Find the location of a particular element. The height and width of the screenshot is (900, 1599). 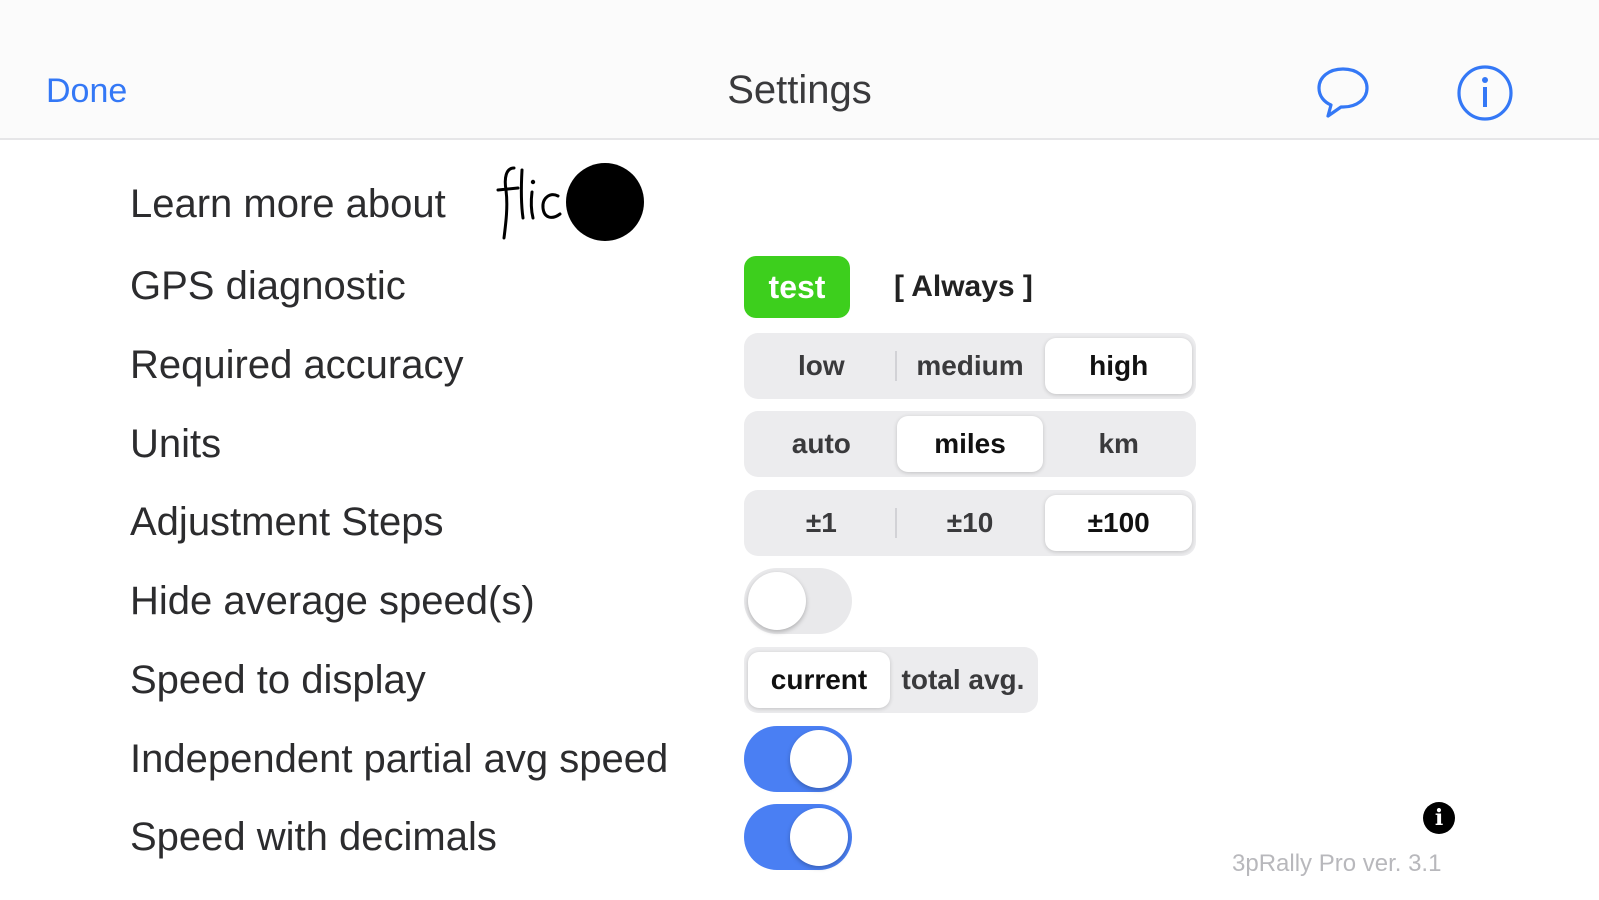

accuracy-segmented-control: low medium high is located at coordinates (970, 366).